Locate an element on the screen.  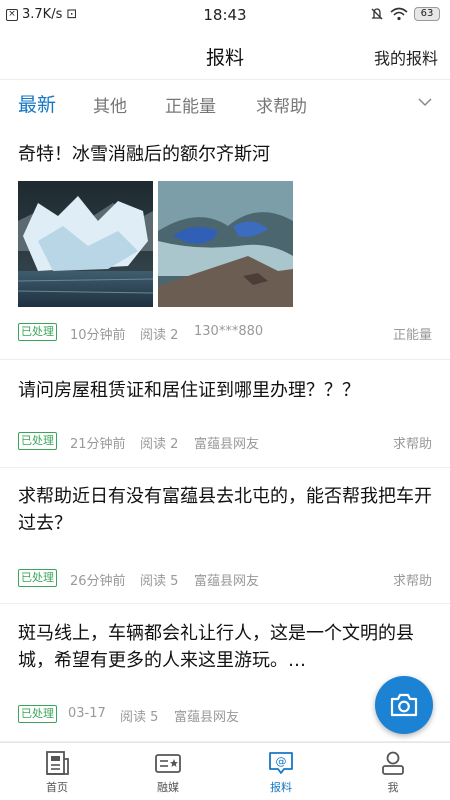
nav-media: 融媒 is located at coordinates (168, 772).